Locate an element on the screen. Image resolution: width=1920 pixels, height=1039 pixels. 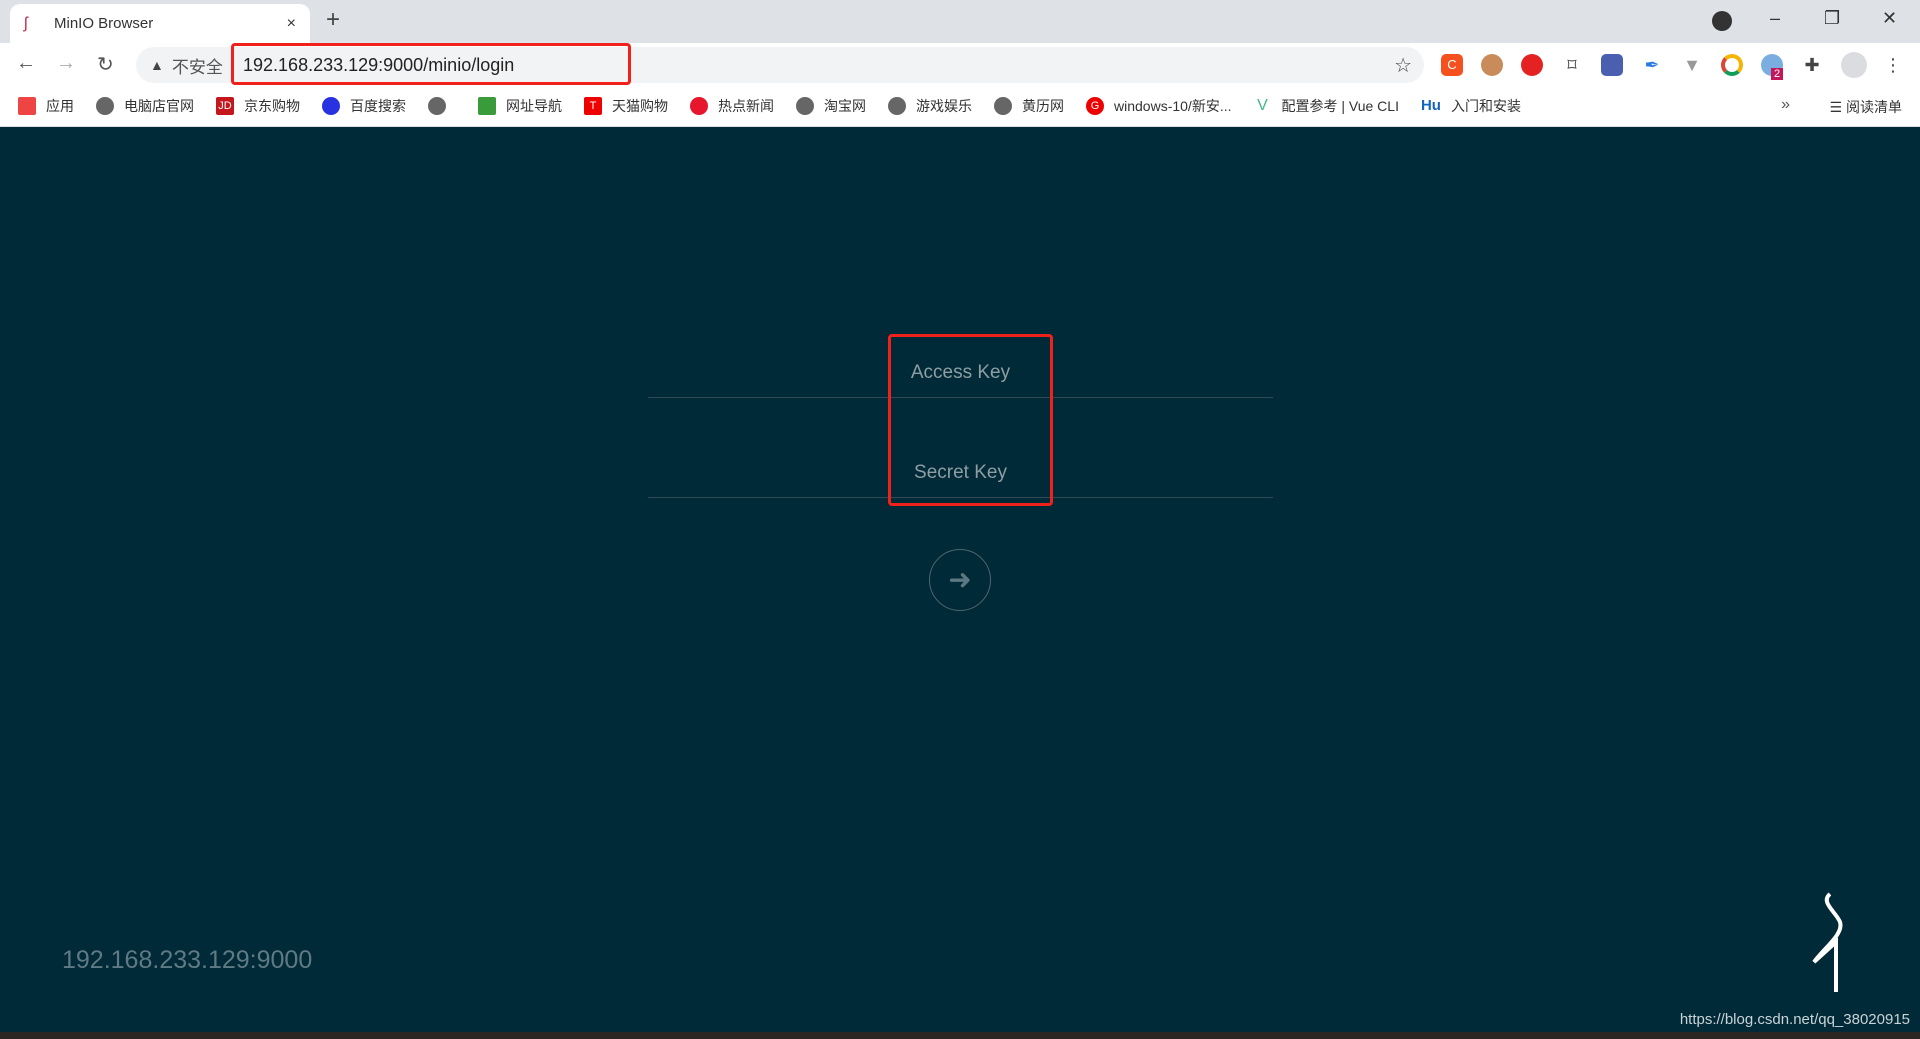
warning-icon: ▲ is located at coordinates (157, 65).